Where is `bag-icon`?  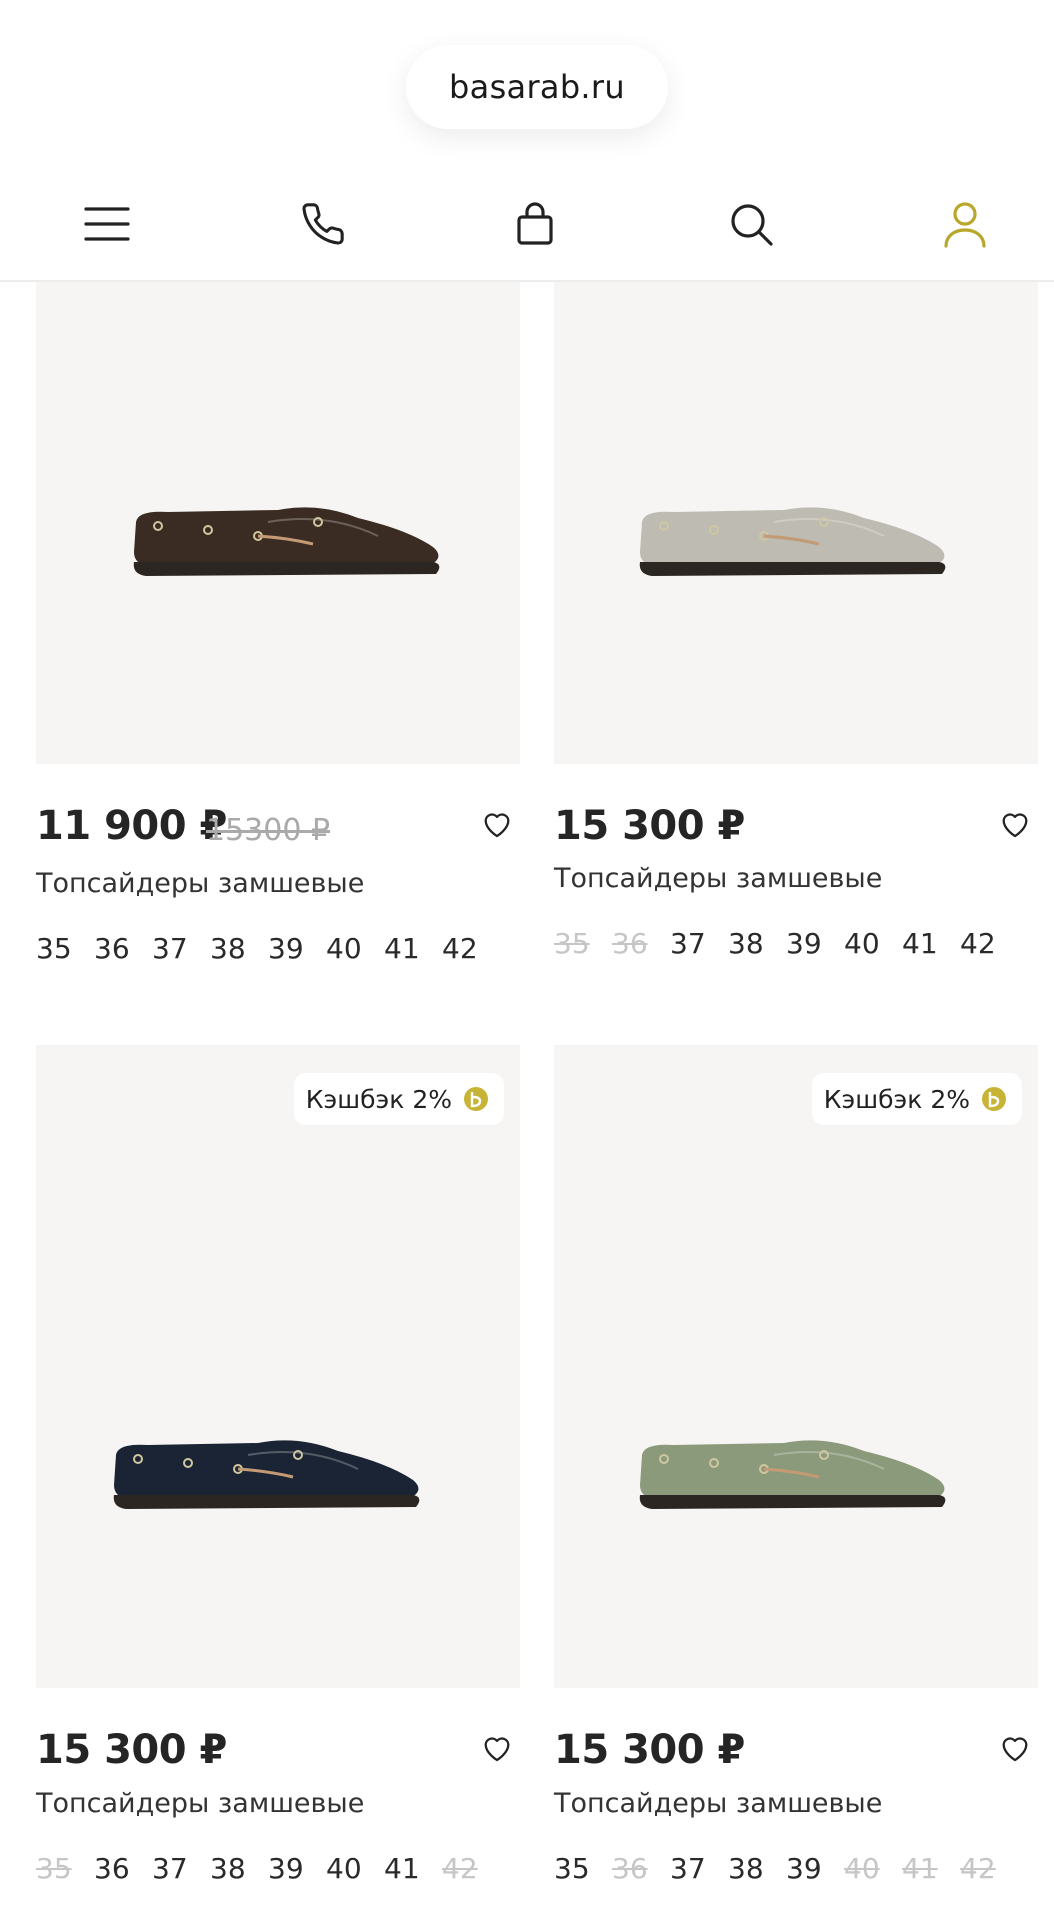 bag-icon is located at coordinates (535, 223).